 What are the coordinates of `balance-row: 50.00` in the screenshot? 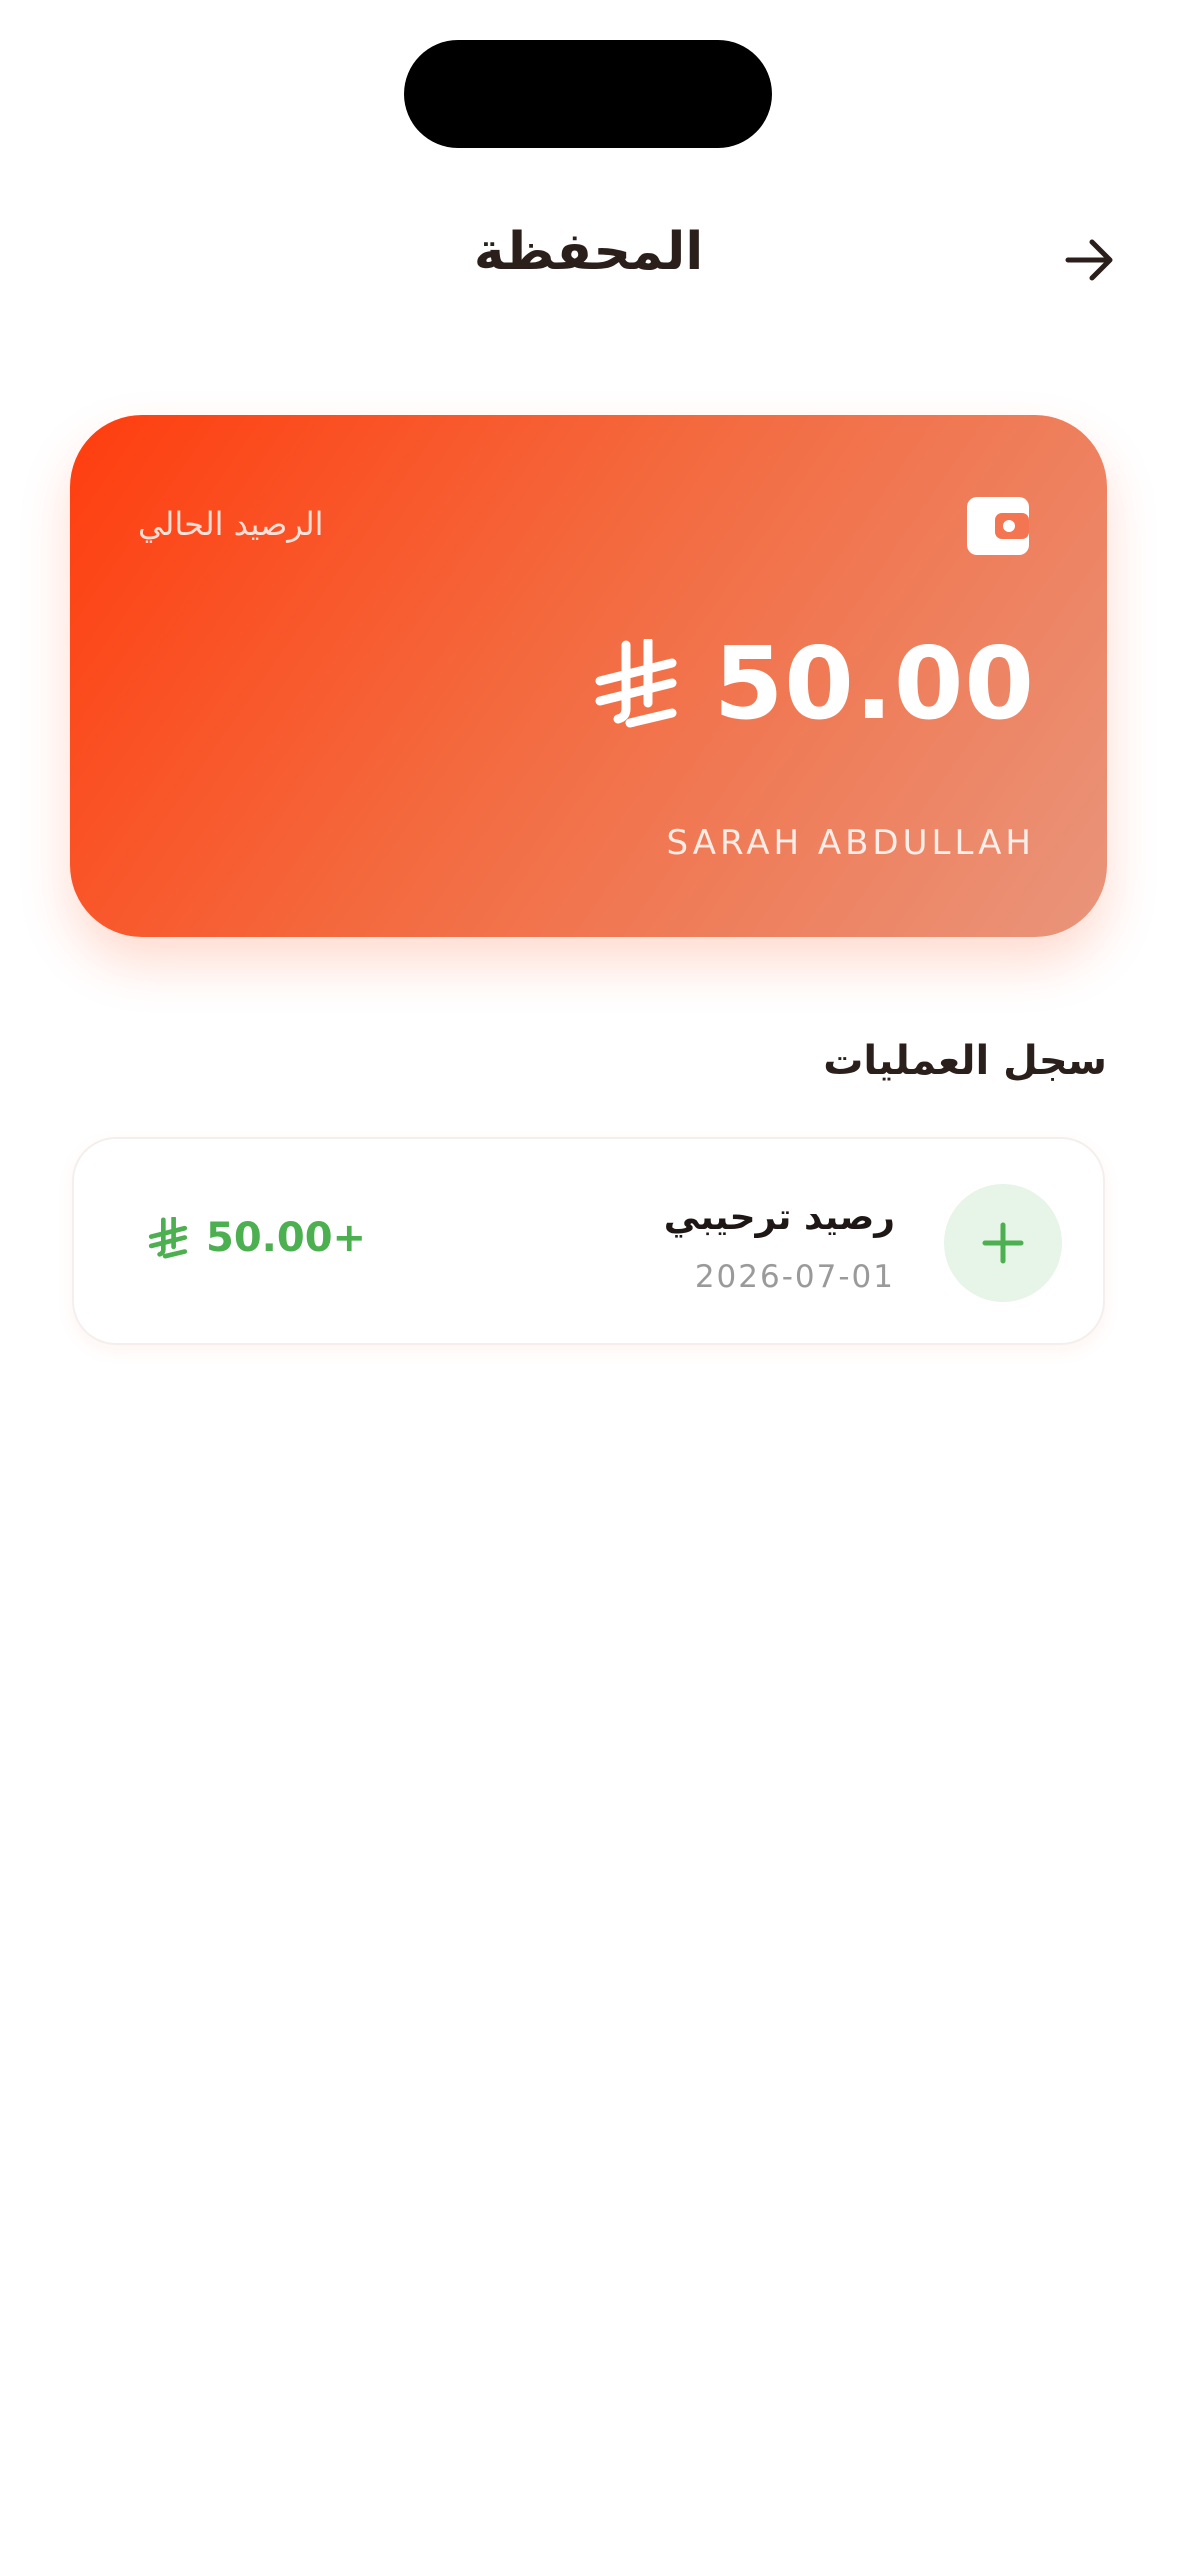 It's located at (814, 683).